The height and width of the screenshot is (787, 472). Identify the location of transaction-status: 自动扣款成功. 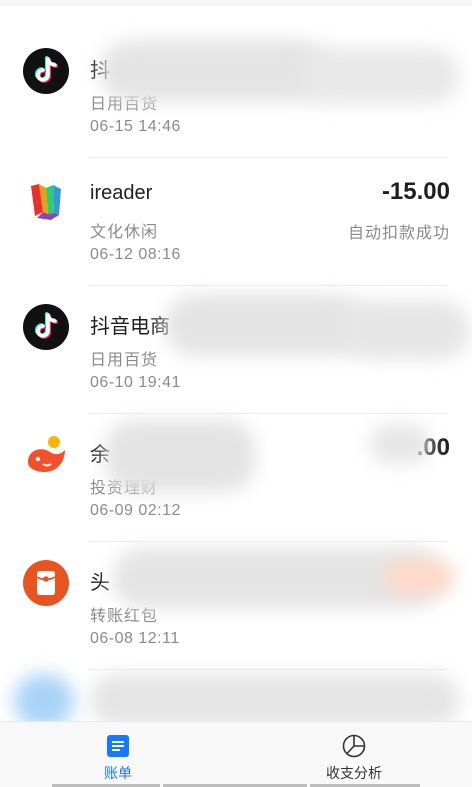
(398, 233).